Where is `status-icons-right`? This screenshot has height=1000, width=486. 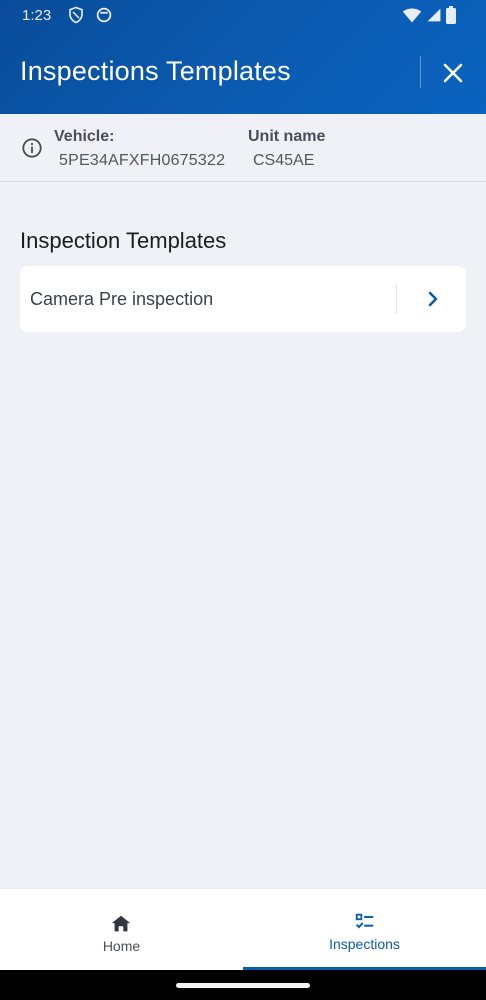 status-icons-right is located at coordinates (429, 15).